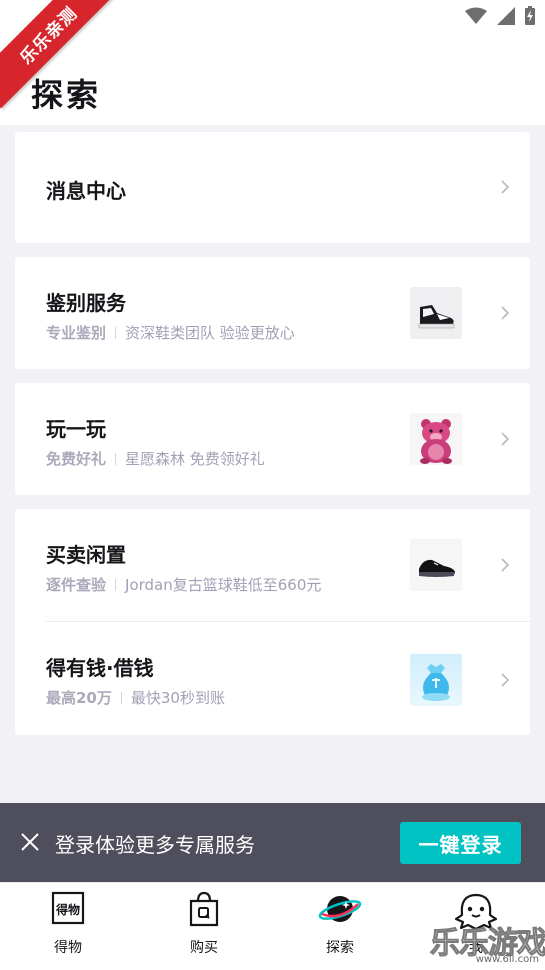  Describe the element at coordinates (86, 555) in the screenshot. I see `secondhand-title: 买卖闲置` at that location.